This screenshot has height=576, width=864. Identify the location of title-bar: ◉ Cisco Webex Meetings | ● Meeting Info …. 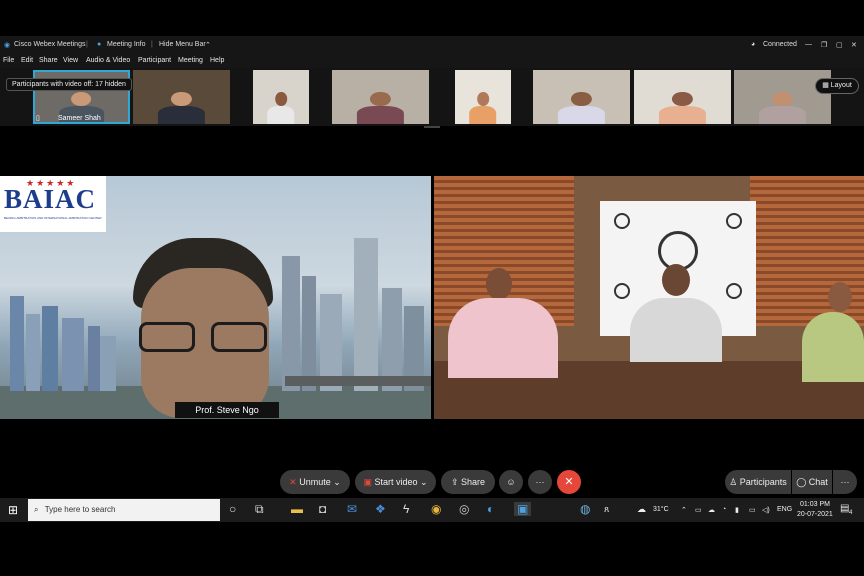
(432, 45).